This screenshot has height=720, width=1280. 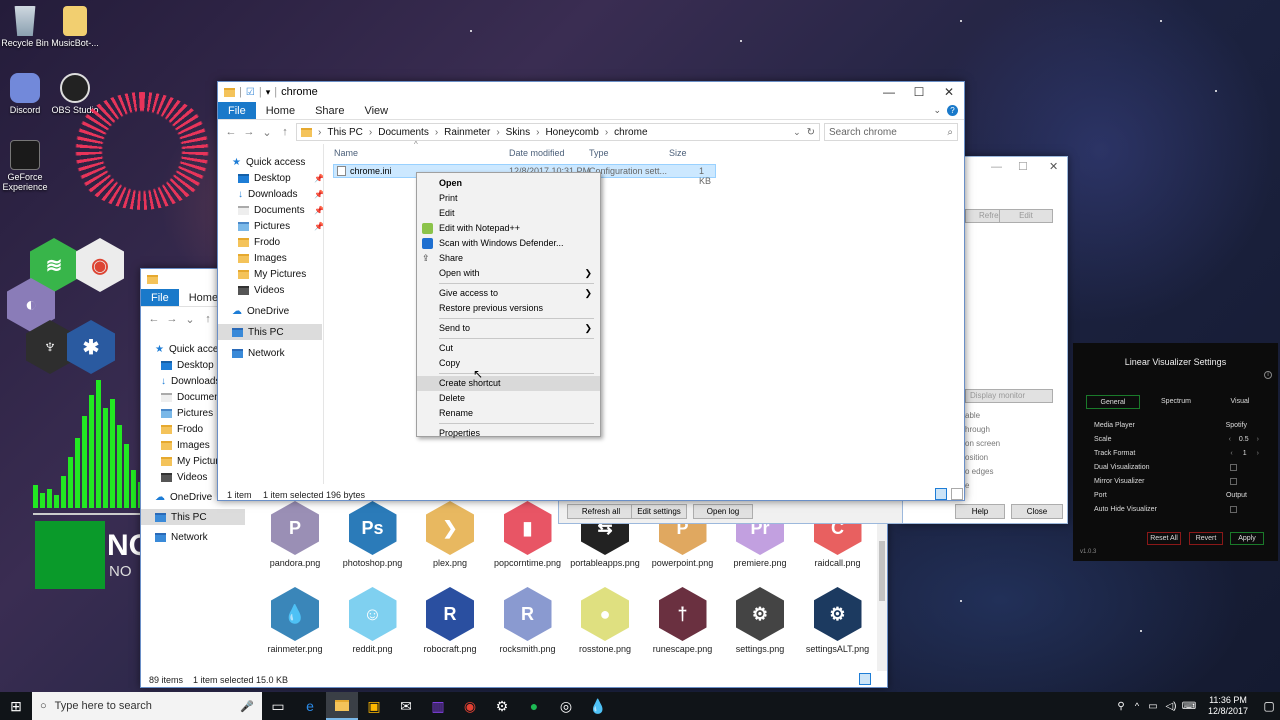 What do you see at coordinates (450, 541) in the screenshot?
I see `thumbnail-item: ❯ plex.png` at bounding box center [450, 541].